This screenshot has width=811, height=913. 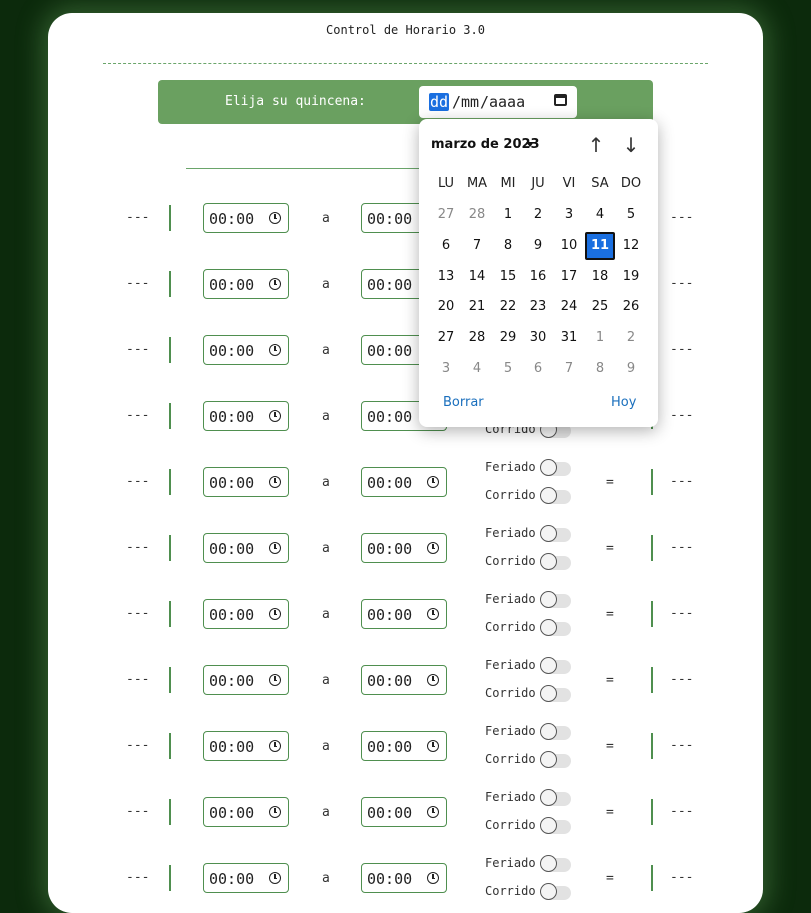 I want to click on calendar-day: 18, so click(x=600, y=277).